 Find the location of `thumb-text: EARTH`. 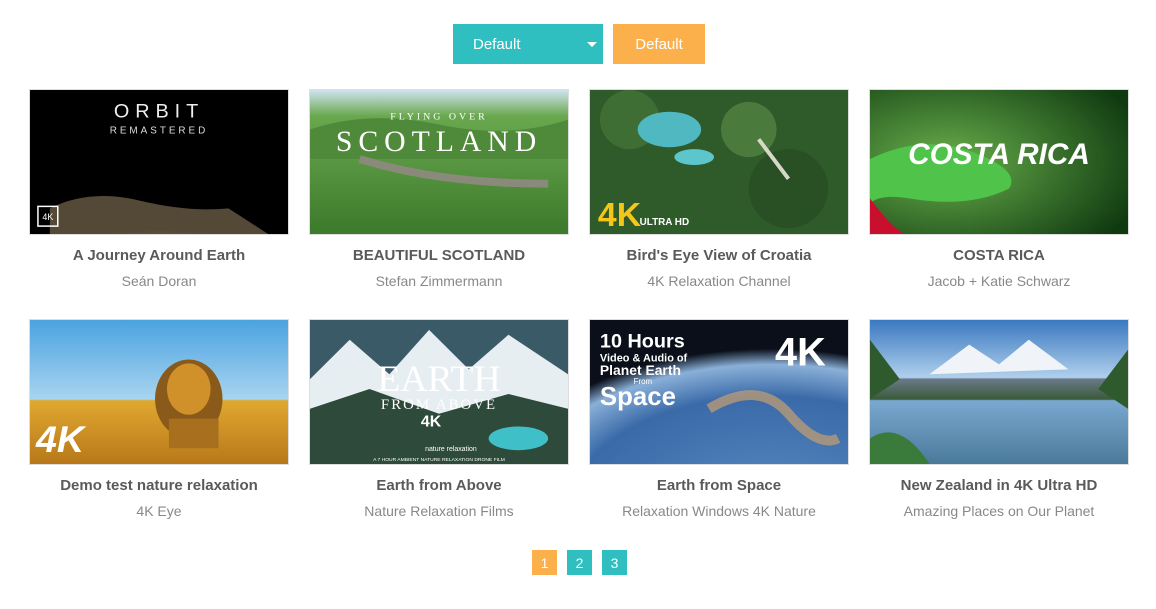

thumb-text: EARTH is located at coordinates (438, 379).